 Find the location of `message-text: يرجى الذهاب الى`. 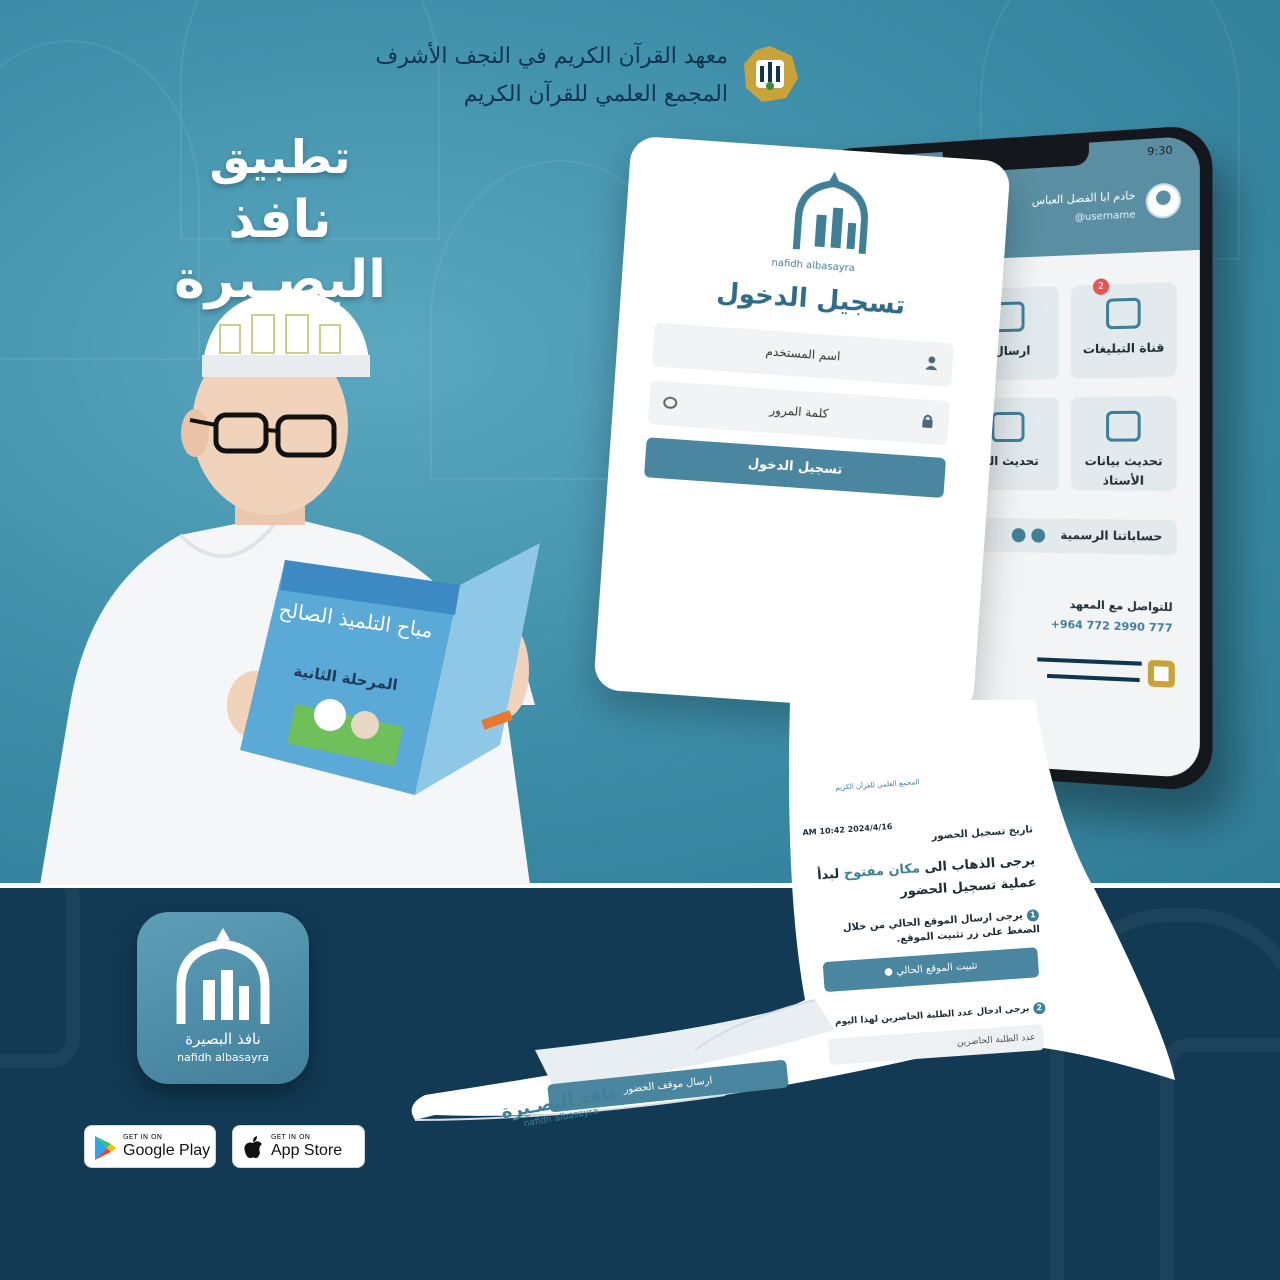

message-text: يرجى الذهاب الى is located at coordinates (979, 864).